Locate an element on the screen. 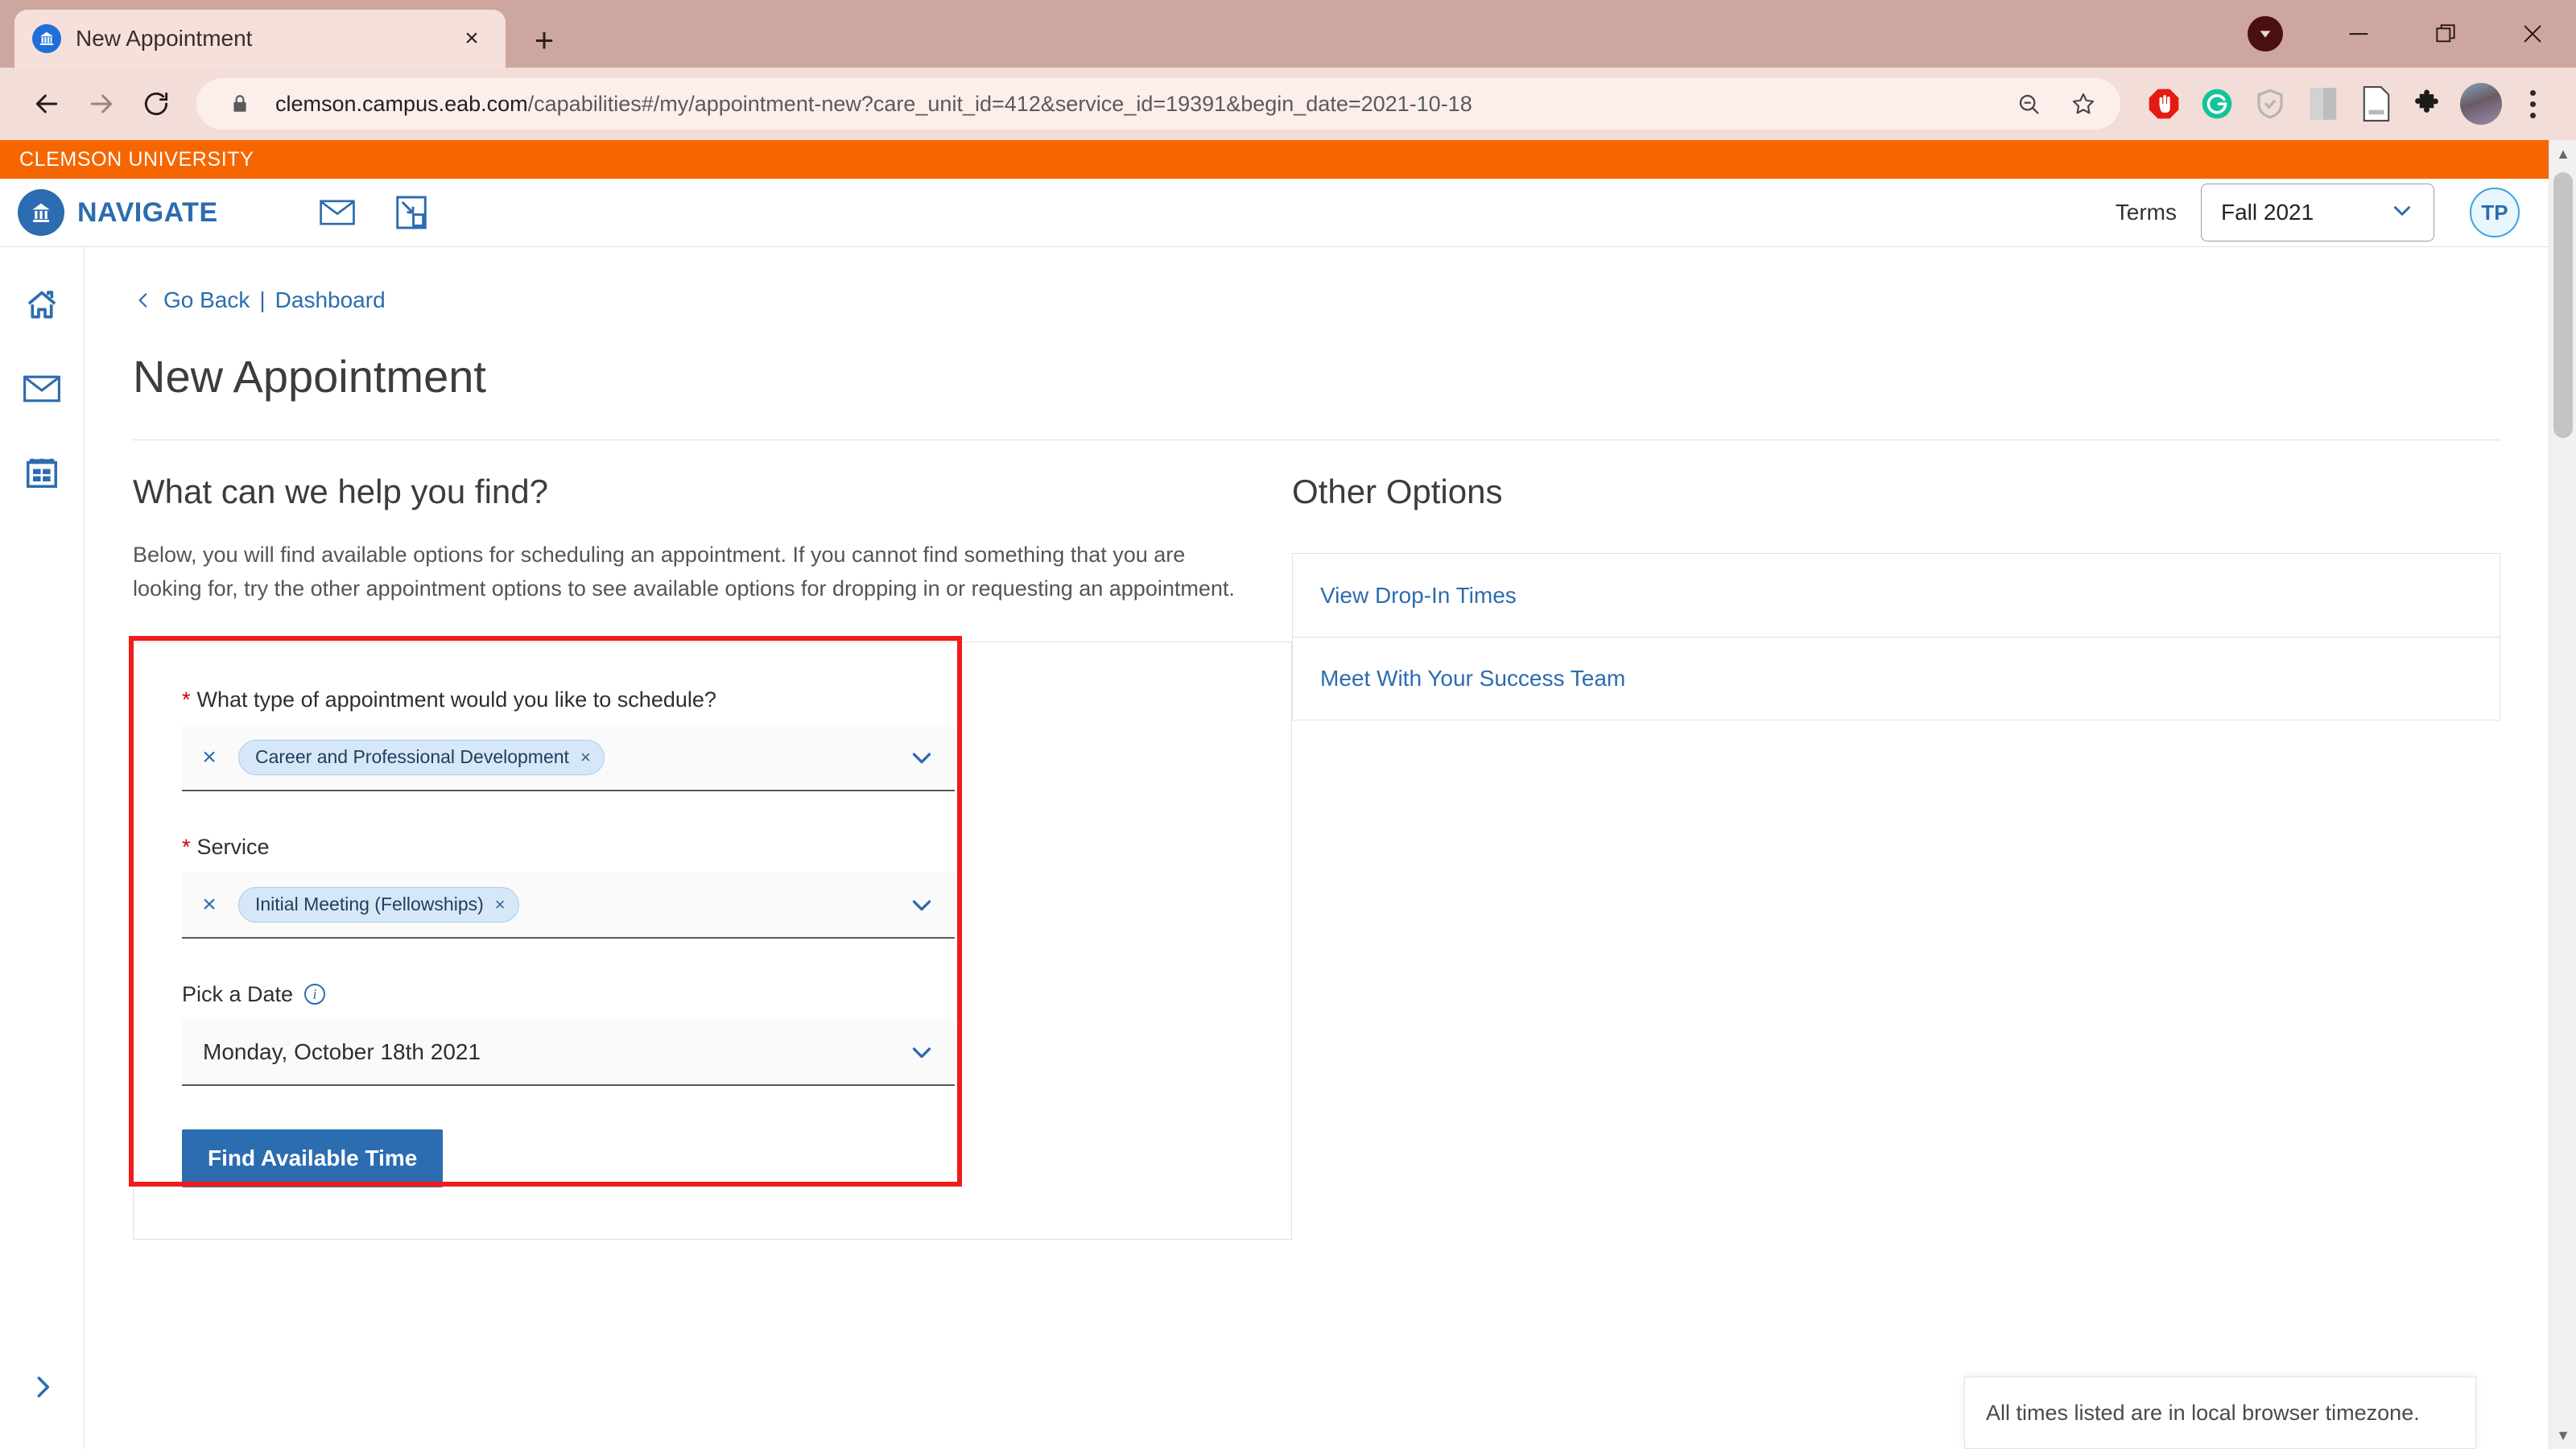  view-drop-in-times-link: View Drop-In Times is located at coordinates (1418, 596).